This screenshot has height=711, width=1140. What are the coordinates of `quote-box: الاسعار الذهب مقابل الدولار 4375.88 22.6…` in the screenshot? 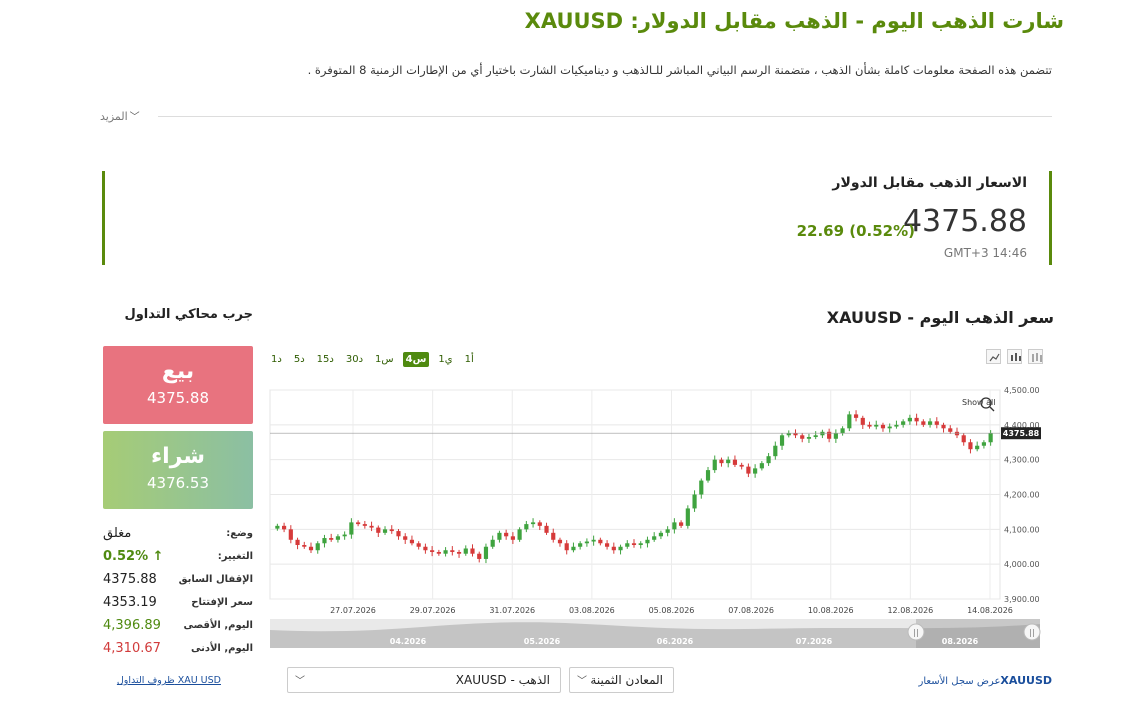 It's located at (577, 218).